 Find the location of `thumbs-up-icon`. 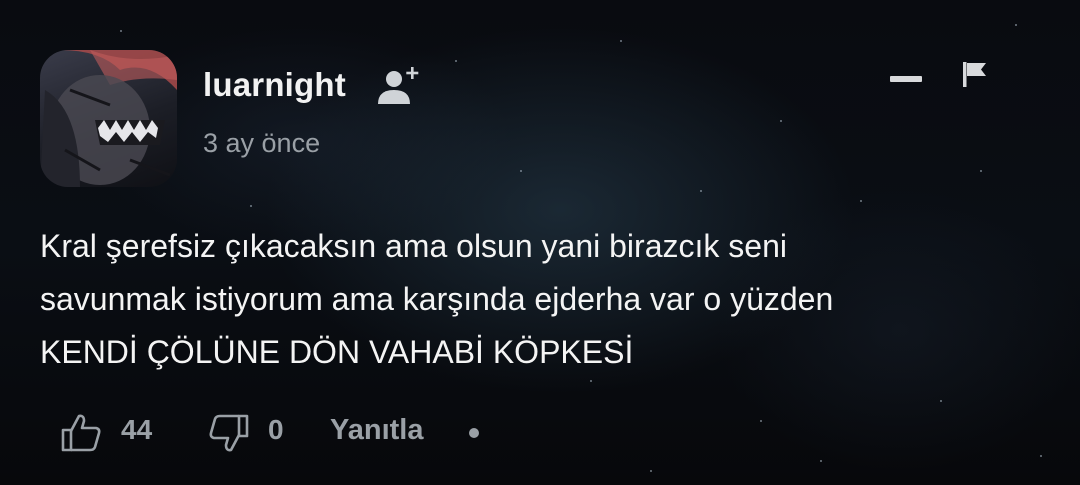

thumbs-up-icon is located at coordinates (81, 433).